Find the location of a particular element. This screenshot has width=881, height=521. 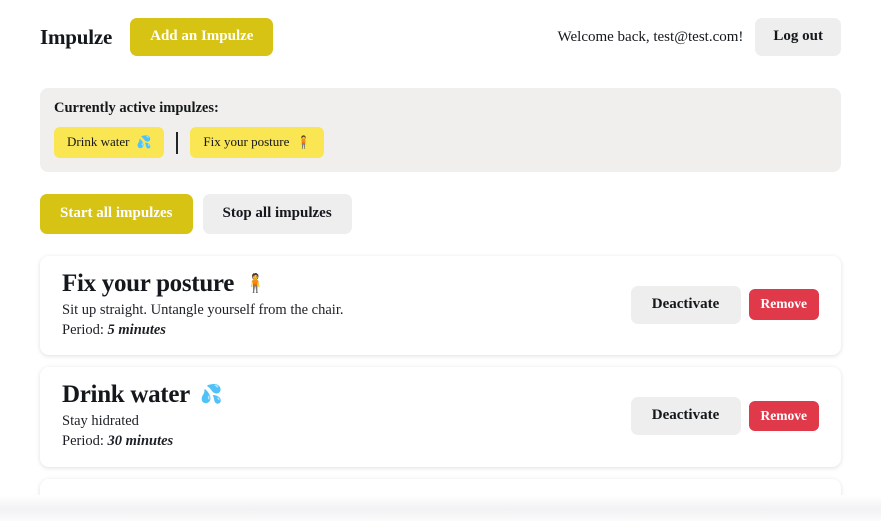

impulze-title-row: Fix your posture 🧍 is located at coordinates (338, 284).